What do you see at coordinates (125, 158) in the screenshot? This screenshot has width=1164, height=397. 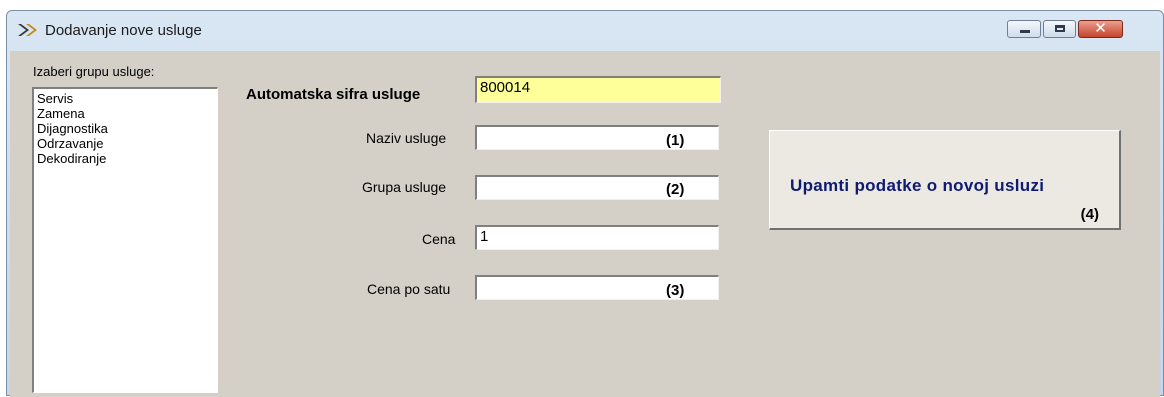 I see `list-item: Dekodiranje` at bounding box center [125, 158].